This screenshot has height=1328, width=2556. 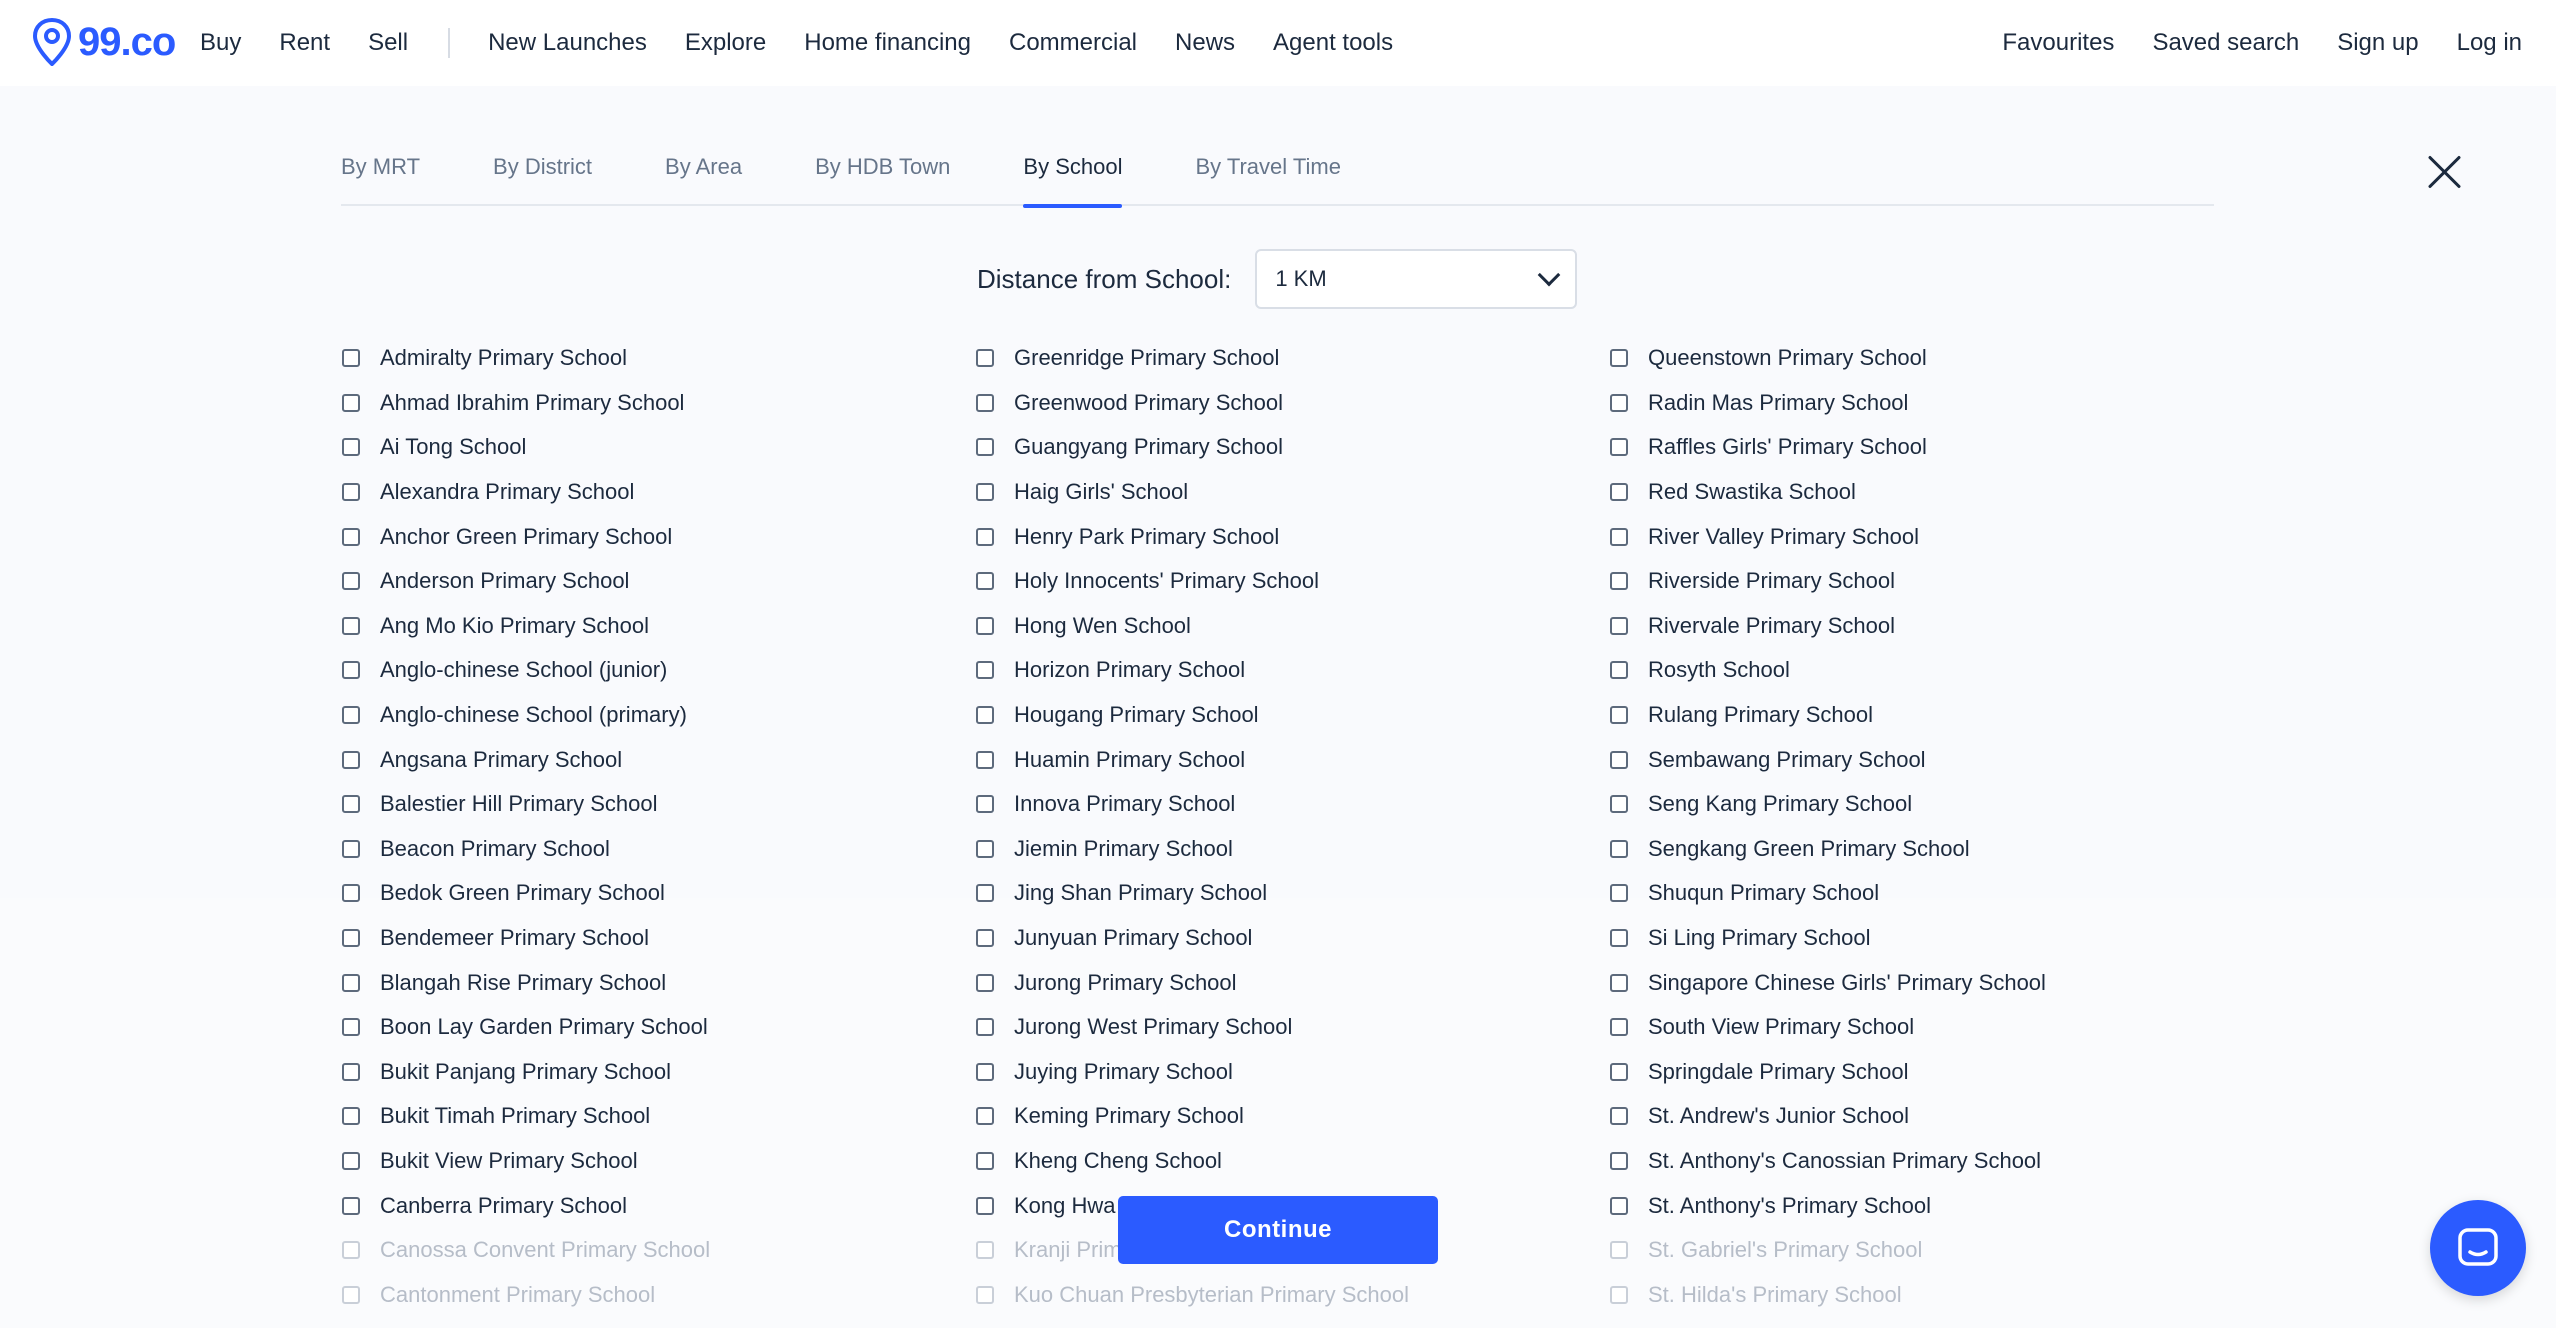 I want to click on nav-log-in: Log in, so click(x=2489, y=43).